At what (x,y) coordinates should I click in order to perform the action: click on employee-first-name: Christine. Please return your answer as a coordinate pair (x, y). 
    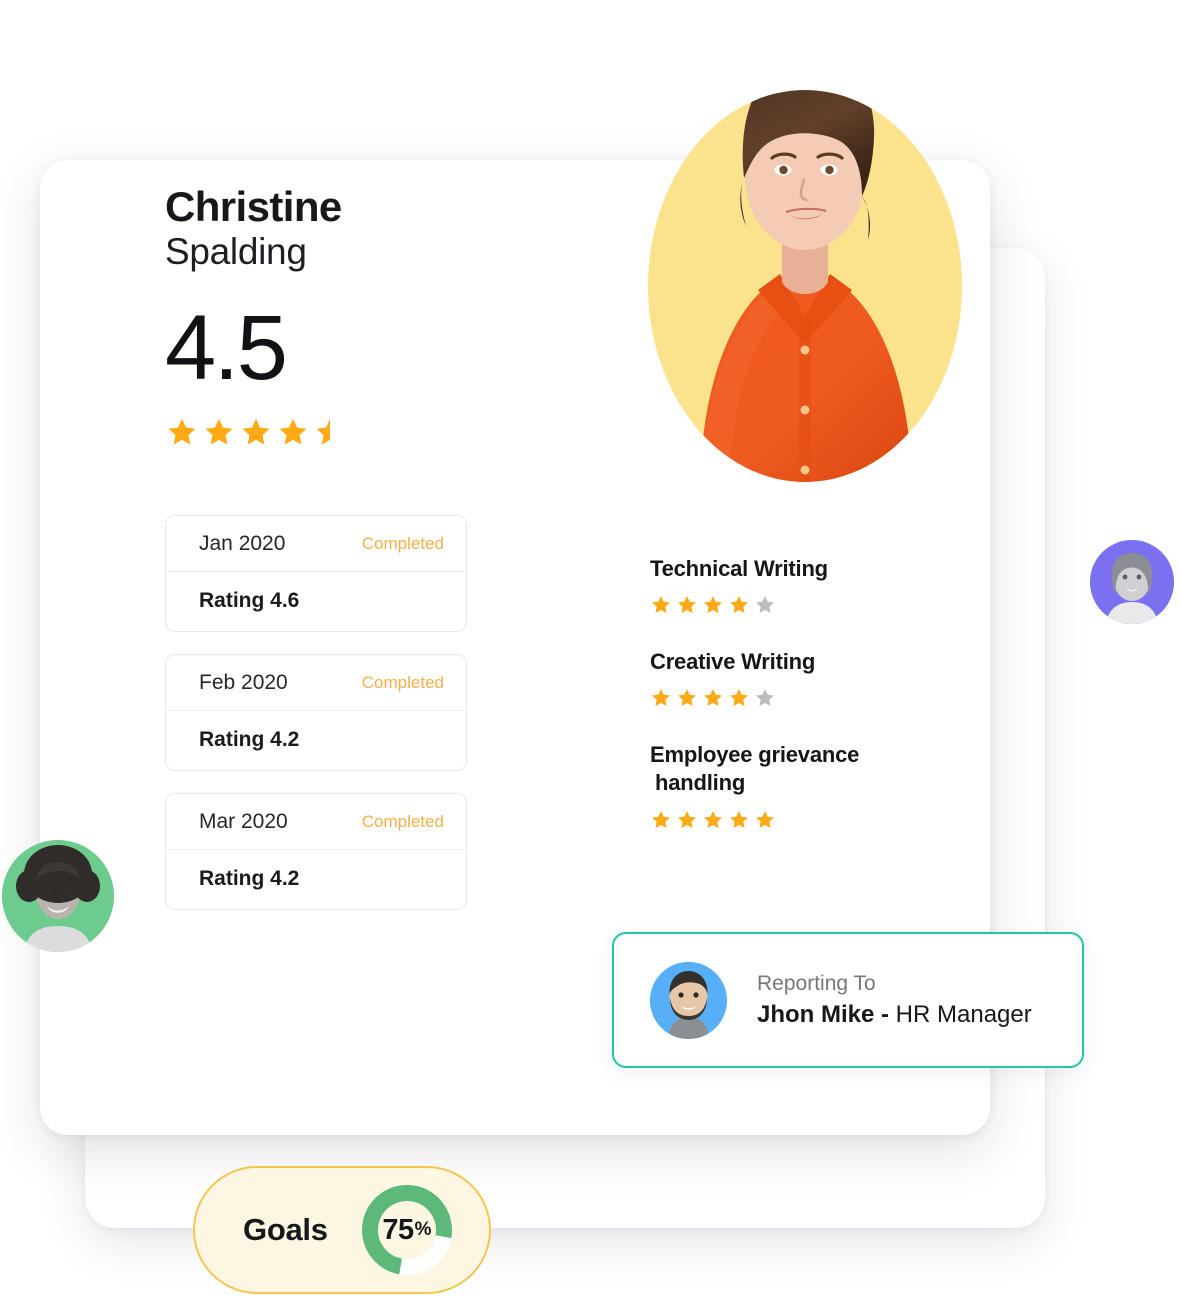
    Looking at the image, I should click on (253, 206).